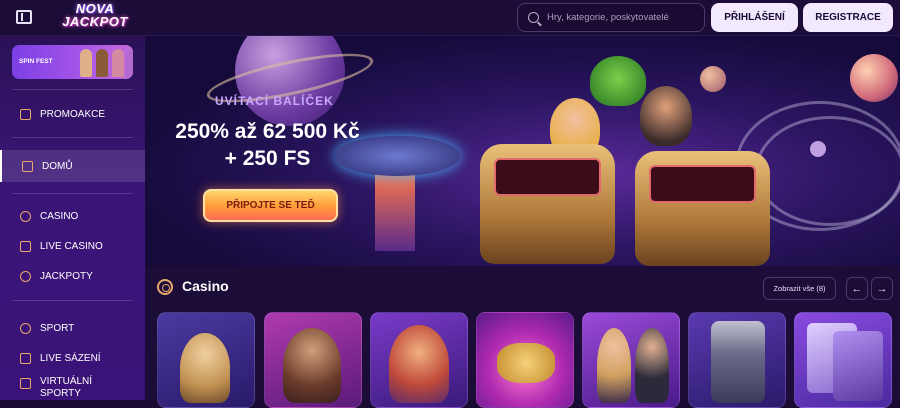  I want to click on prev-arrow-button: ←, so click(857, 288).